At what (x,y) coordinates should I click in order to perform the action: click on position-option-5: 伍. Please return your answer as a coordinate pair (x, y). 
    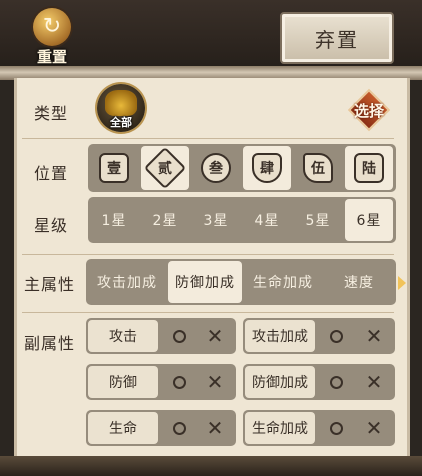
    Looking at the image, I should click on (318, 168).